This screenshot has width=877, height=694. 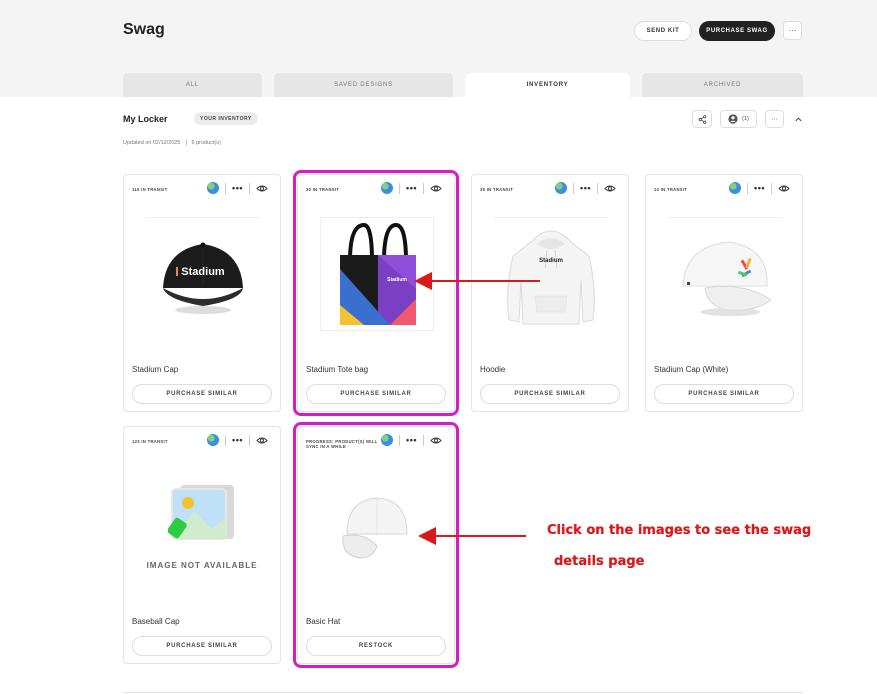 I want to click on send-kit-button: SEND KIT, so click(x=663, y=31).